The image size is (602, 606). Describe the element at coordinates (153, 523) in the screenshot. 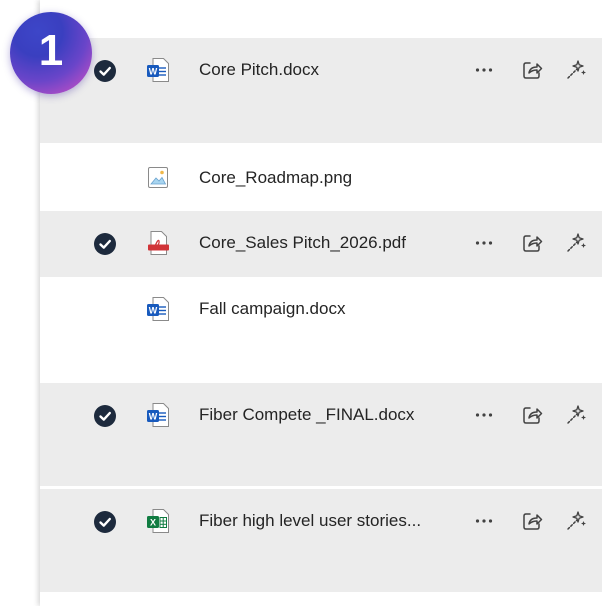

I see `svg-text: X` at that location.